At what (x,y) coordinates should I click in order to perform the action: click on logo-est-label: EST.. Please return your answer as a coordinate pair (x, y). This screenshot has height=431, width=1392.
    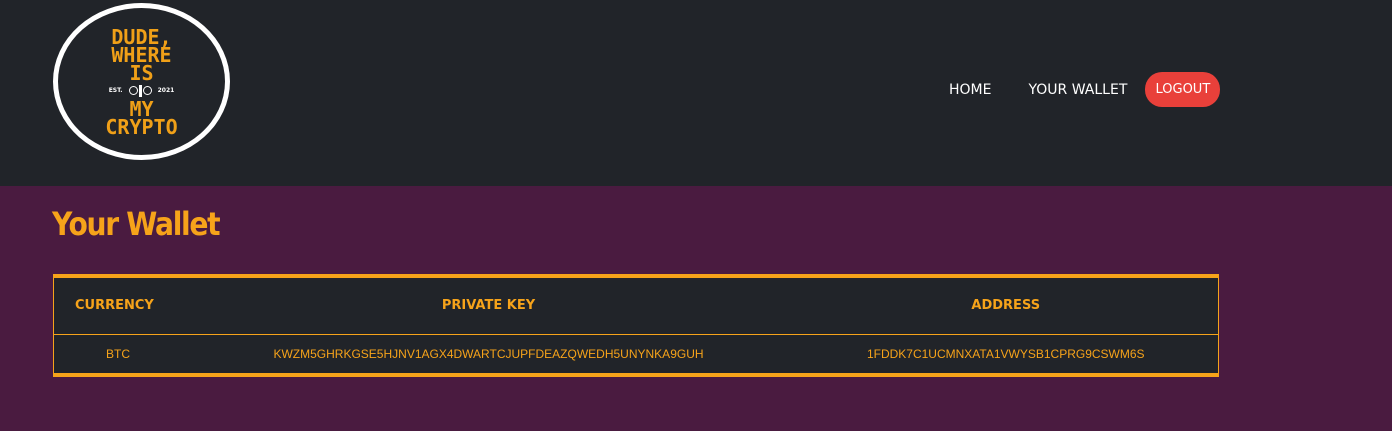
    Looking at the image, I should click on (115, 90).